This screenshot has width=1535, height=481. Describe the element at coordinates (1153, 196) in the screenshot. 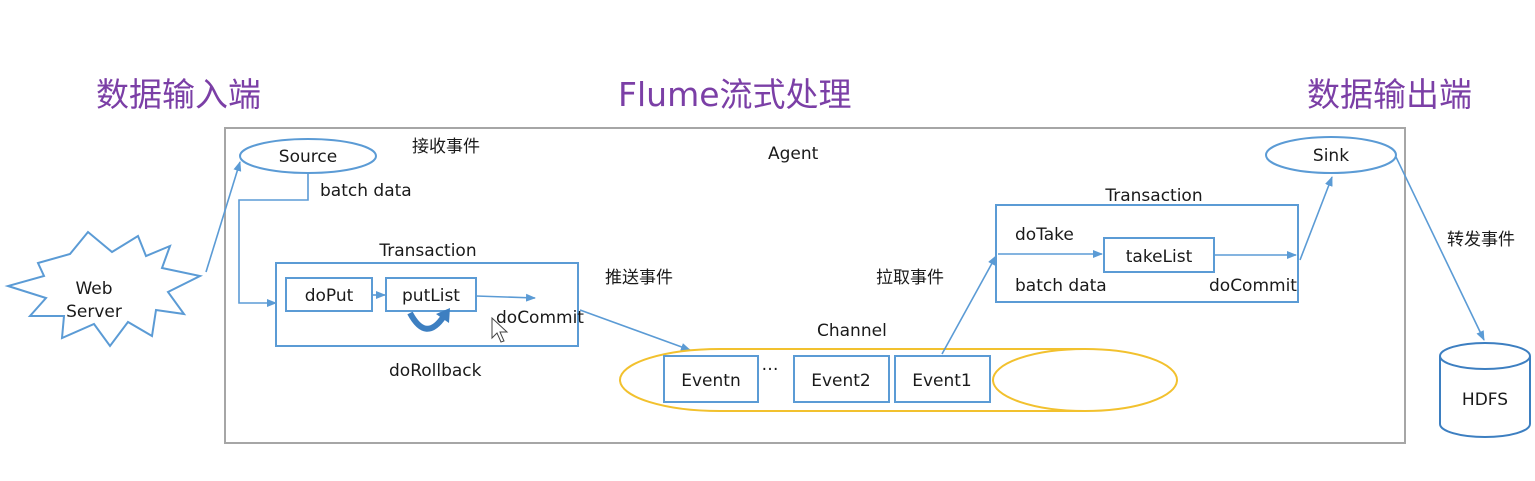

I see `take-tx-title: Transaction` at that location.